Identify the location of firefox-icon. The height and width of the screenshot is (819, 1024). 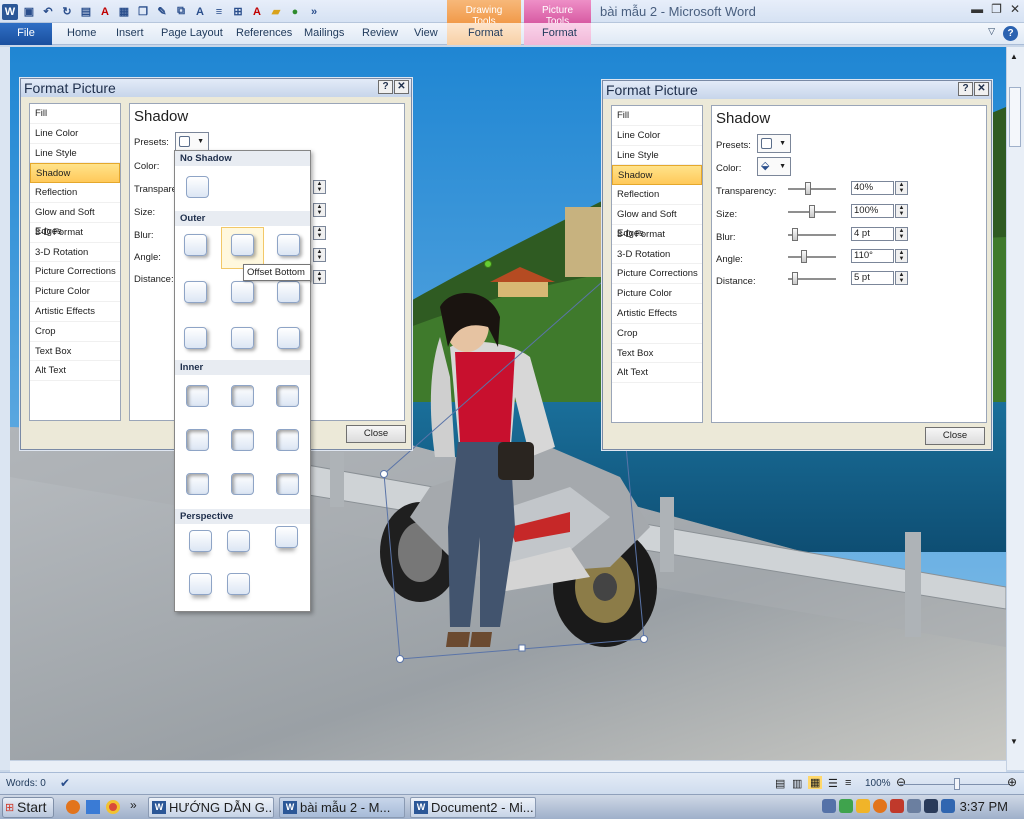
(73, 807).